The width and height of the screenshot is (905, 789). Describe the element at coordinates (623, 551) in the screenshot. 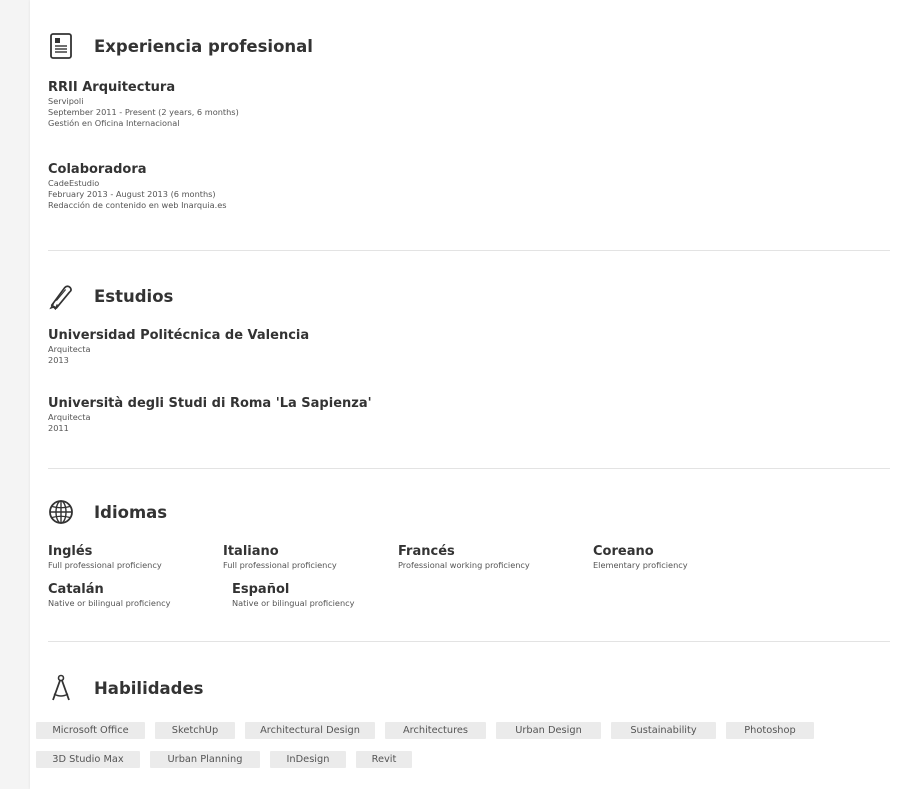

I see `language-name: Coreano` at that location.